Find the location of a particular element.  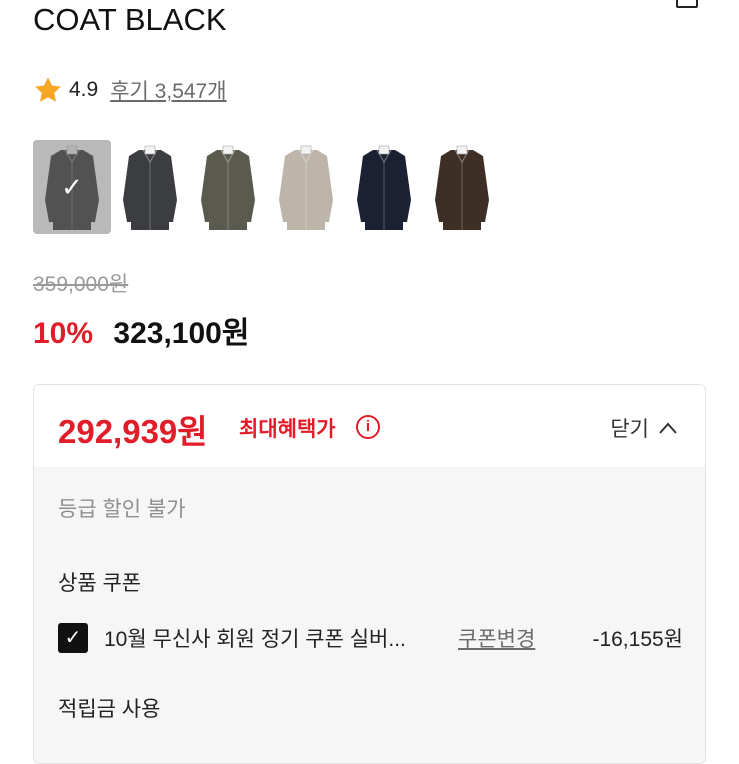

original-price: 359,000원 is located at coordinates (81, 284).